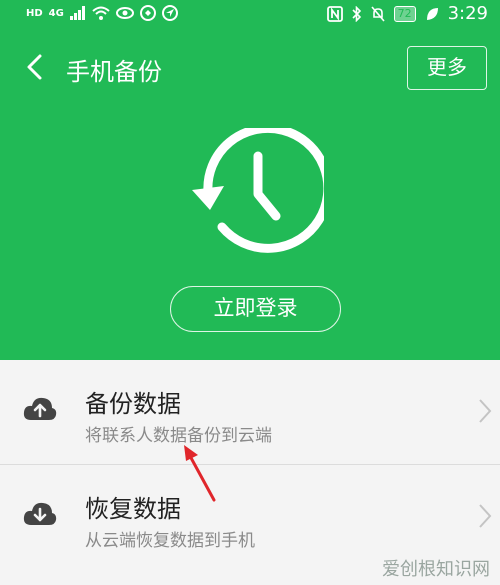  What do you see at coordinates (56, 13) in the screenshot?
I see `network-type: 4G` at bounding box center [56, 13].